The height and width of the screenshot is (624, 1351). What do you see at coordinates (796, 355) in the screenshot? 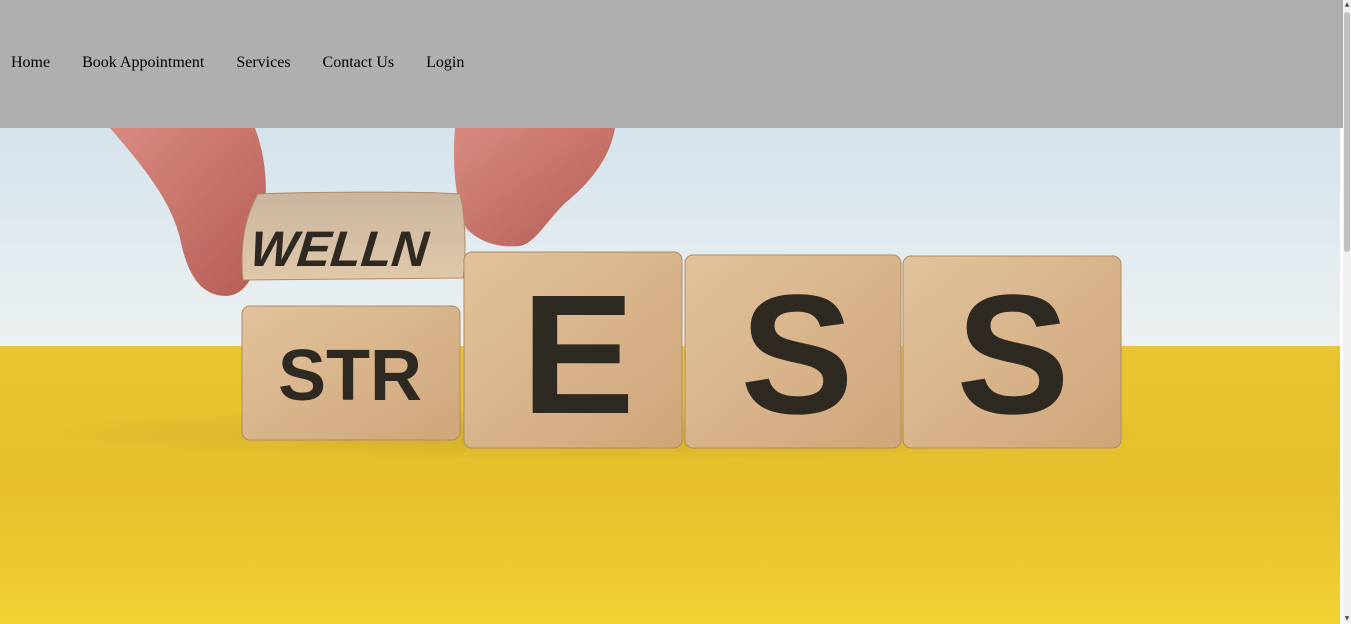
I see `cube-text-s-1: S` at bounding box center [796, 355].